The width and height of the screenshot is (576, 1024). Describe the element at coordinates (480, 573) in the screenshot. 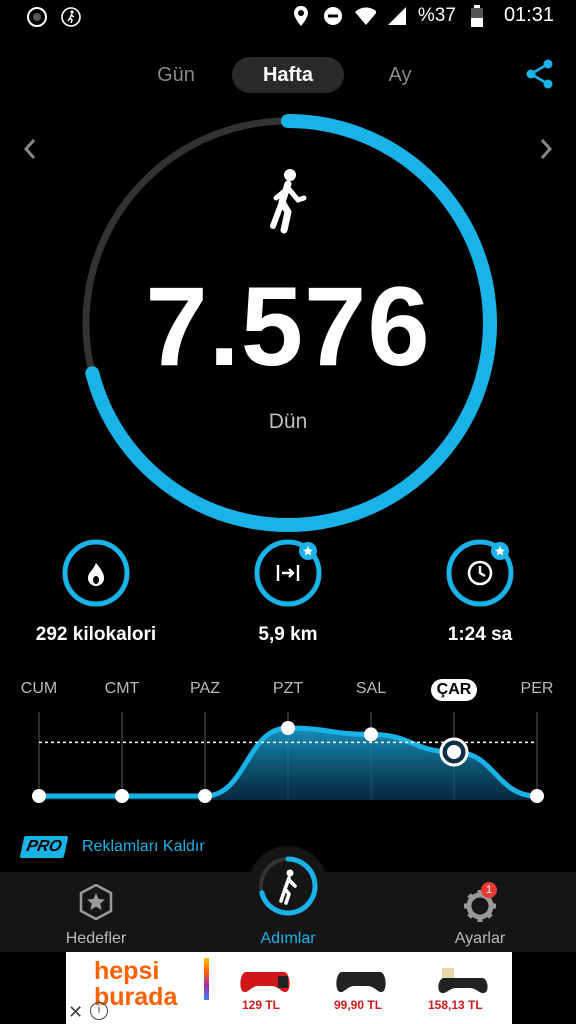

I see `duration-ring` at that location.